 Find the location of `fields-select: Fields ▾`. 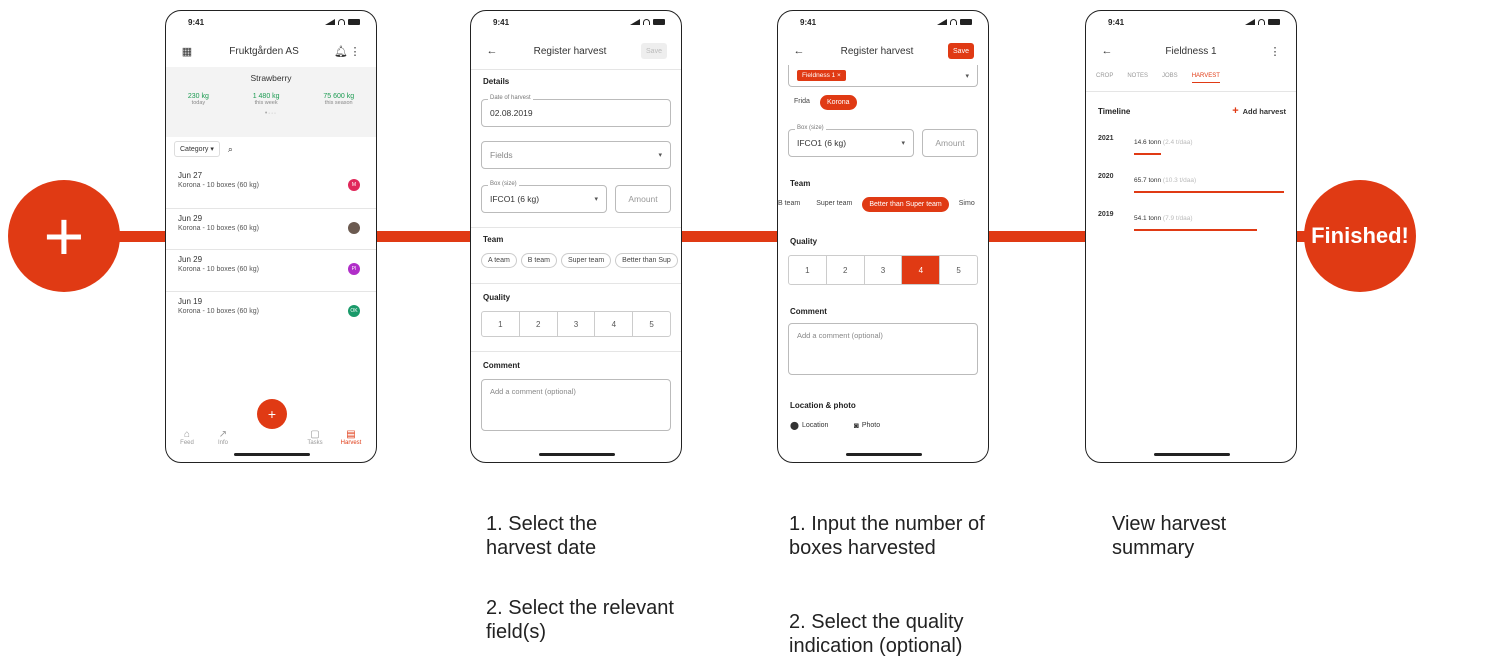

fields-select: Fields ▾ is located at coordinates (576, 155).